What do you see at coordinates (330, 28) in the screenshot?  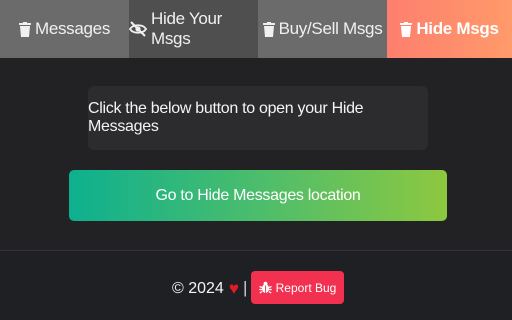 I see `tab-buy-sell-msgs-label: Buy/Sell Msgs` at bounding box center [330, 28].